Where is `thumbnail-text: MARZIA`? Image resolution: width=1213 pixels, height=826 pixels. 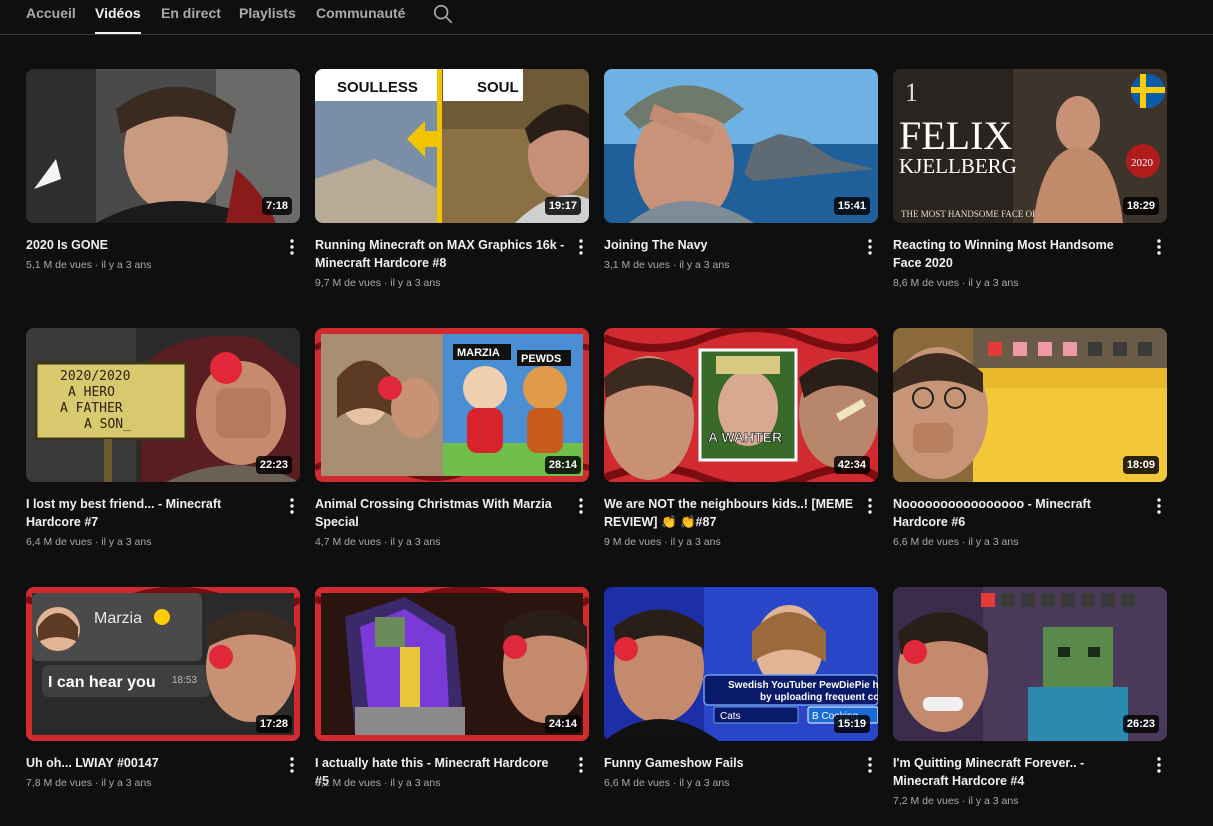
thumbnail-text: MARZIA is located at coordinates (478, 353).